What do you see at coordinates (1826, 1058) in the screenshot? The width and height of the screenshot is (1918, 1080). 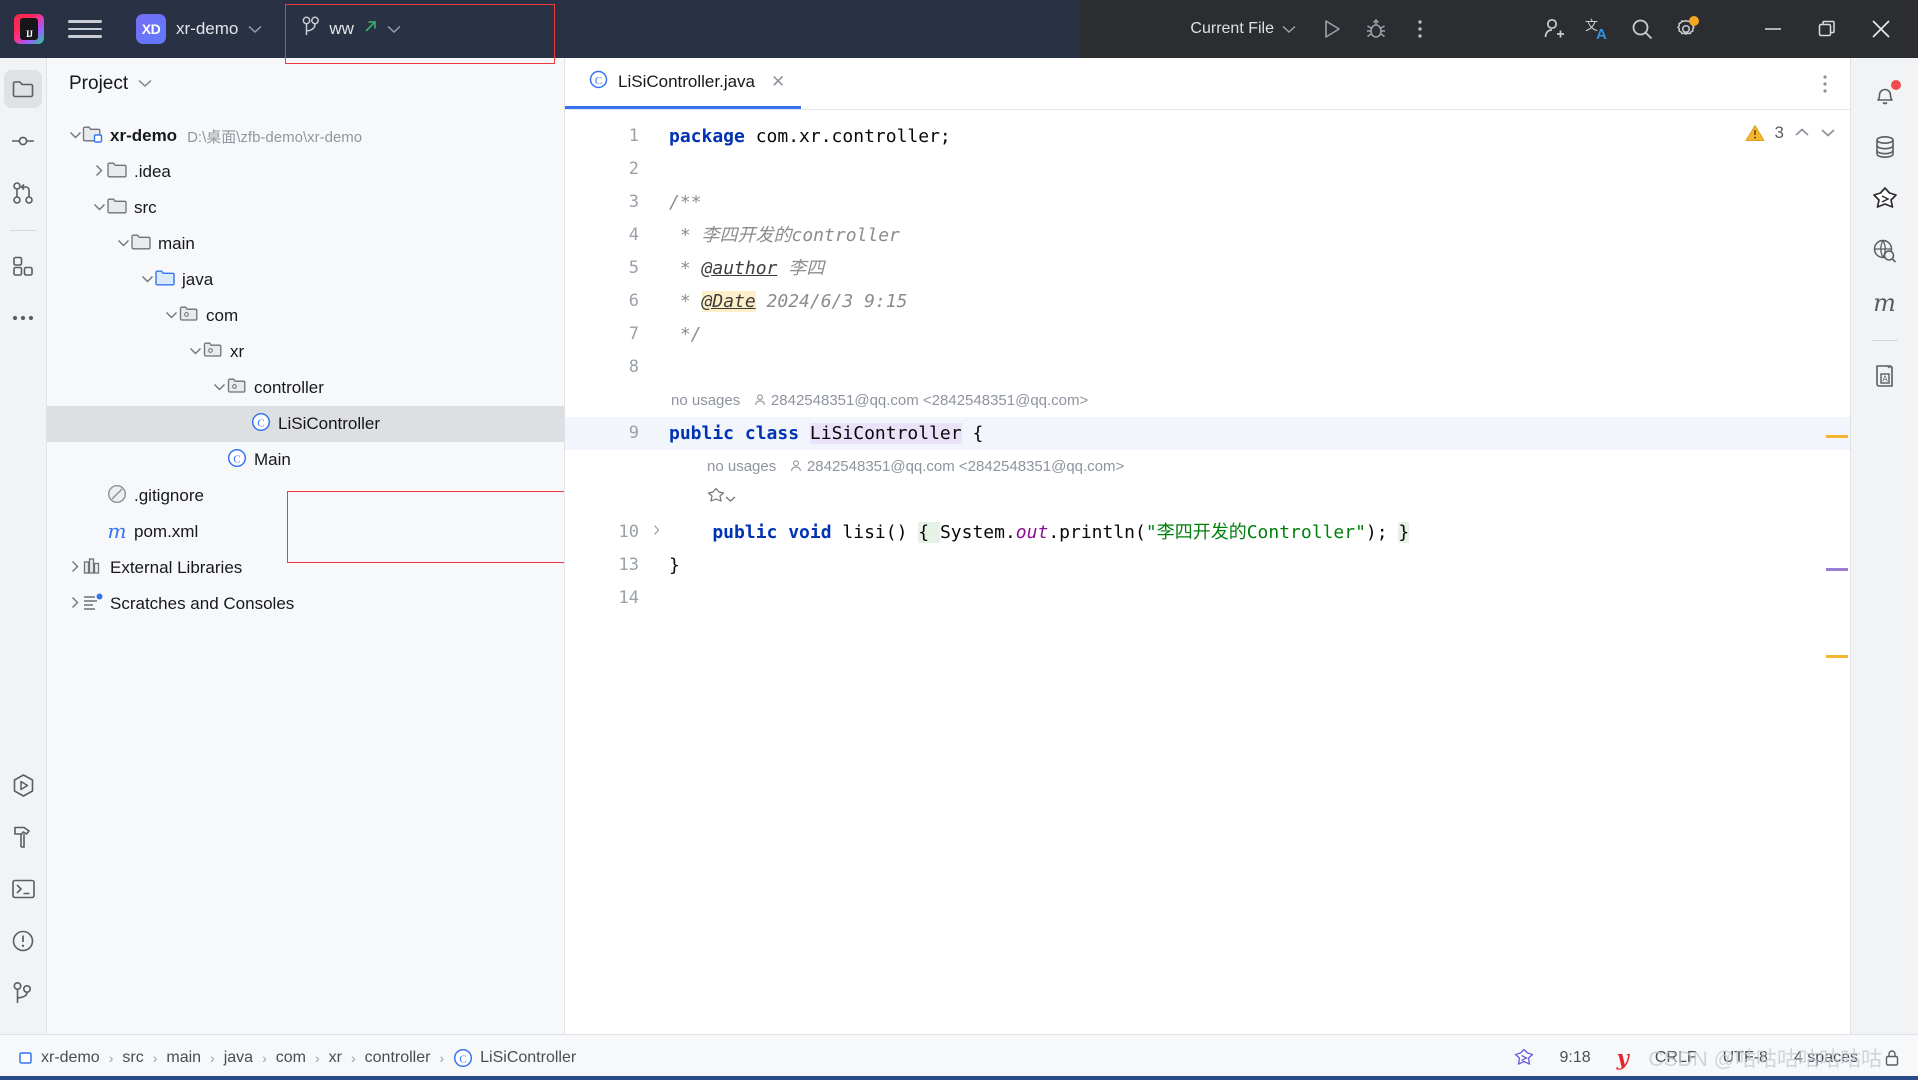 I see `status-indent: 4 spaces` at bounding box center [1826, 1058].